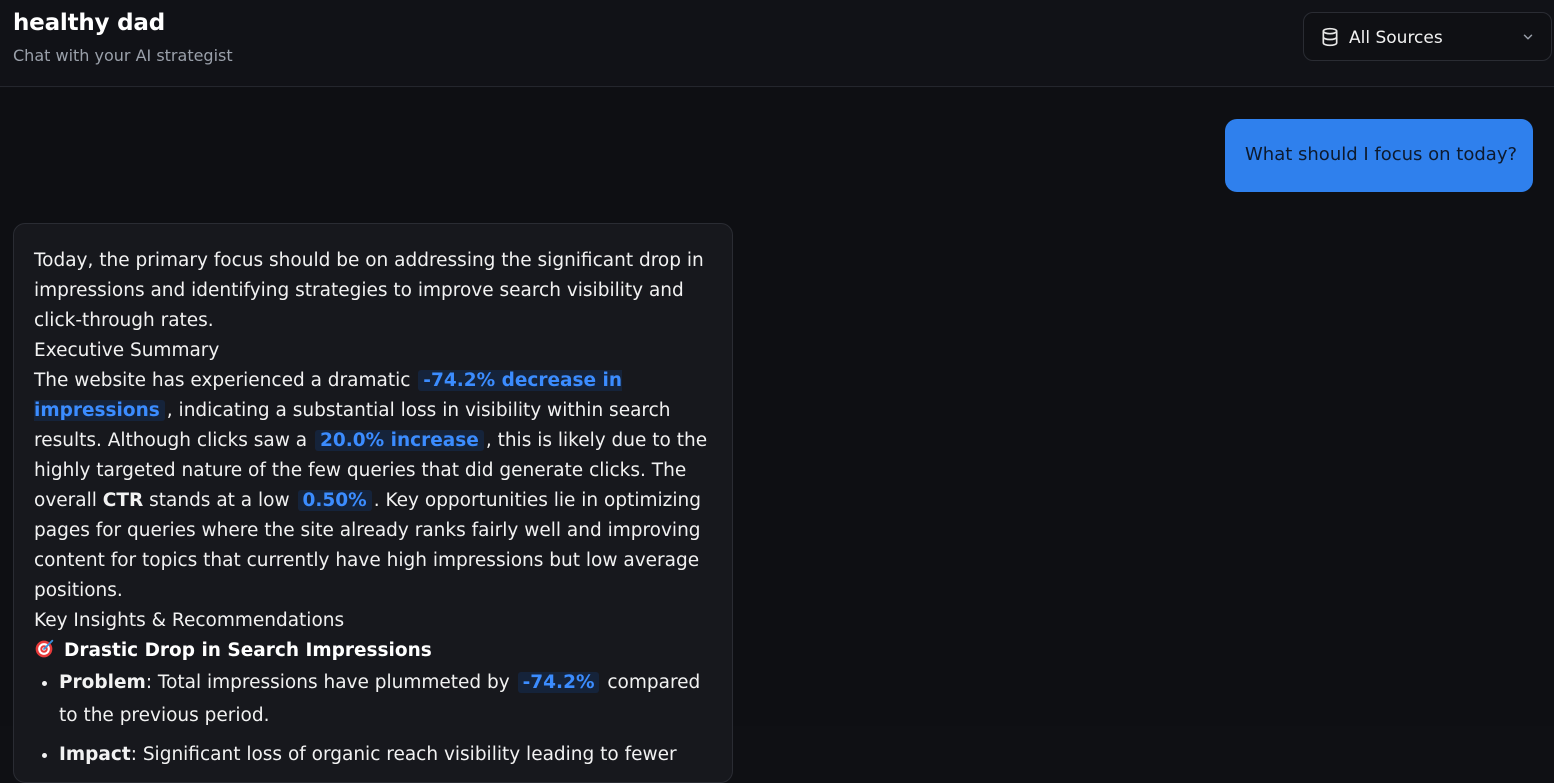  Describe the element at coordinates (127, 350) in the screenshot. I see `executive-summary-heading: Executive Summary` at that location.